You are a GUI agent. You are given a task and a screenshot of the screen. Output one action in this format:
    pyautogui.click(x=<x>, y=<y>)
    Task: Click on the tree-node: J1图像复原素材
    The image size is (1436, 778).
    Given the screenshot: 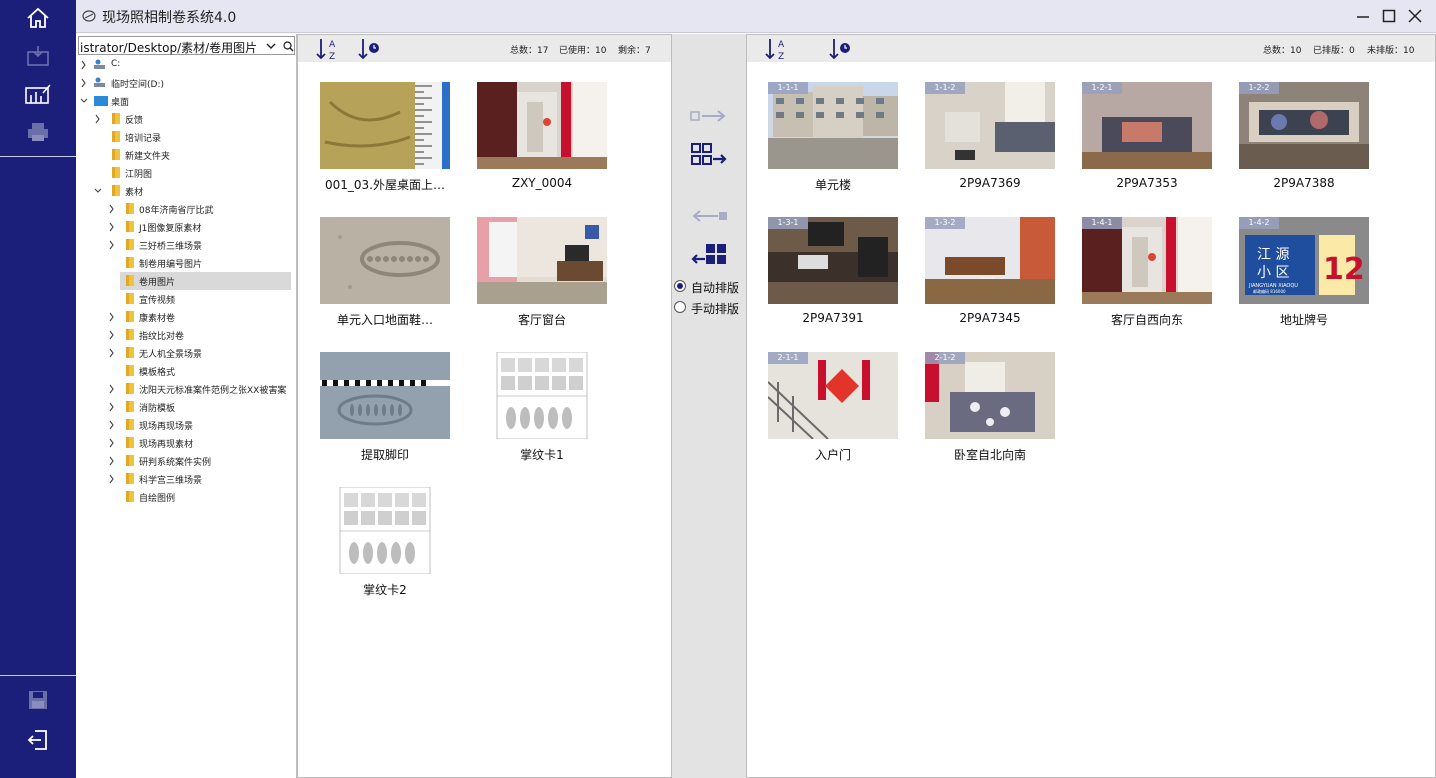 What is the action you would take?
    pyautogui.click(x=185, y=227)
    